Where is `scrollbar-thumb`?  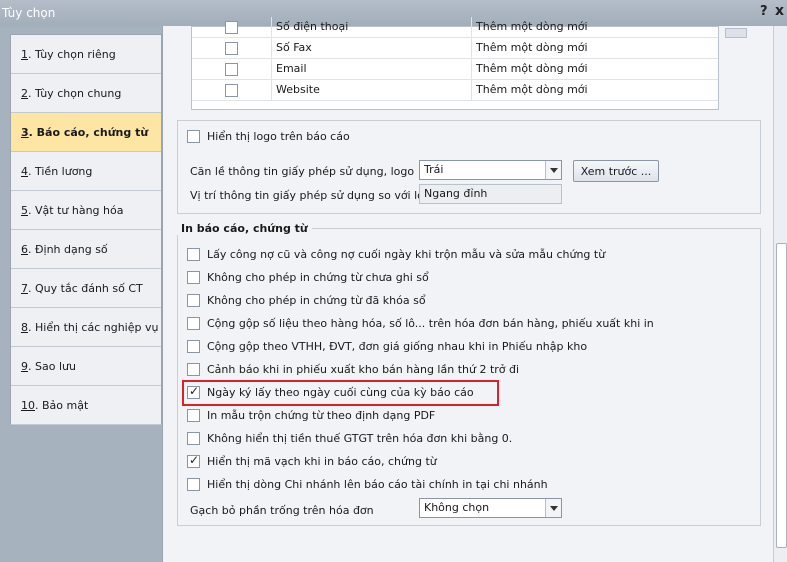
scrollbar-thumb is located at coordinates (781, 395).